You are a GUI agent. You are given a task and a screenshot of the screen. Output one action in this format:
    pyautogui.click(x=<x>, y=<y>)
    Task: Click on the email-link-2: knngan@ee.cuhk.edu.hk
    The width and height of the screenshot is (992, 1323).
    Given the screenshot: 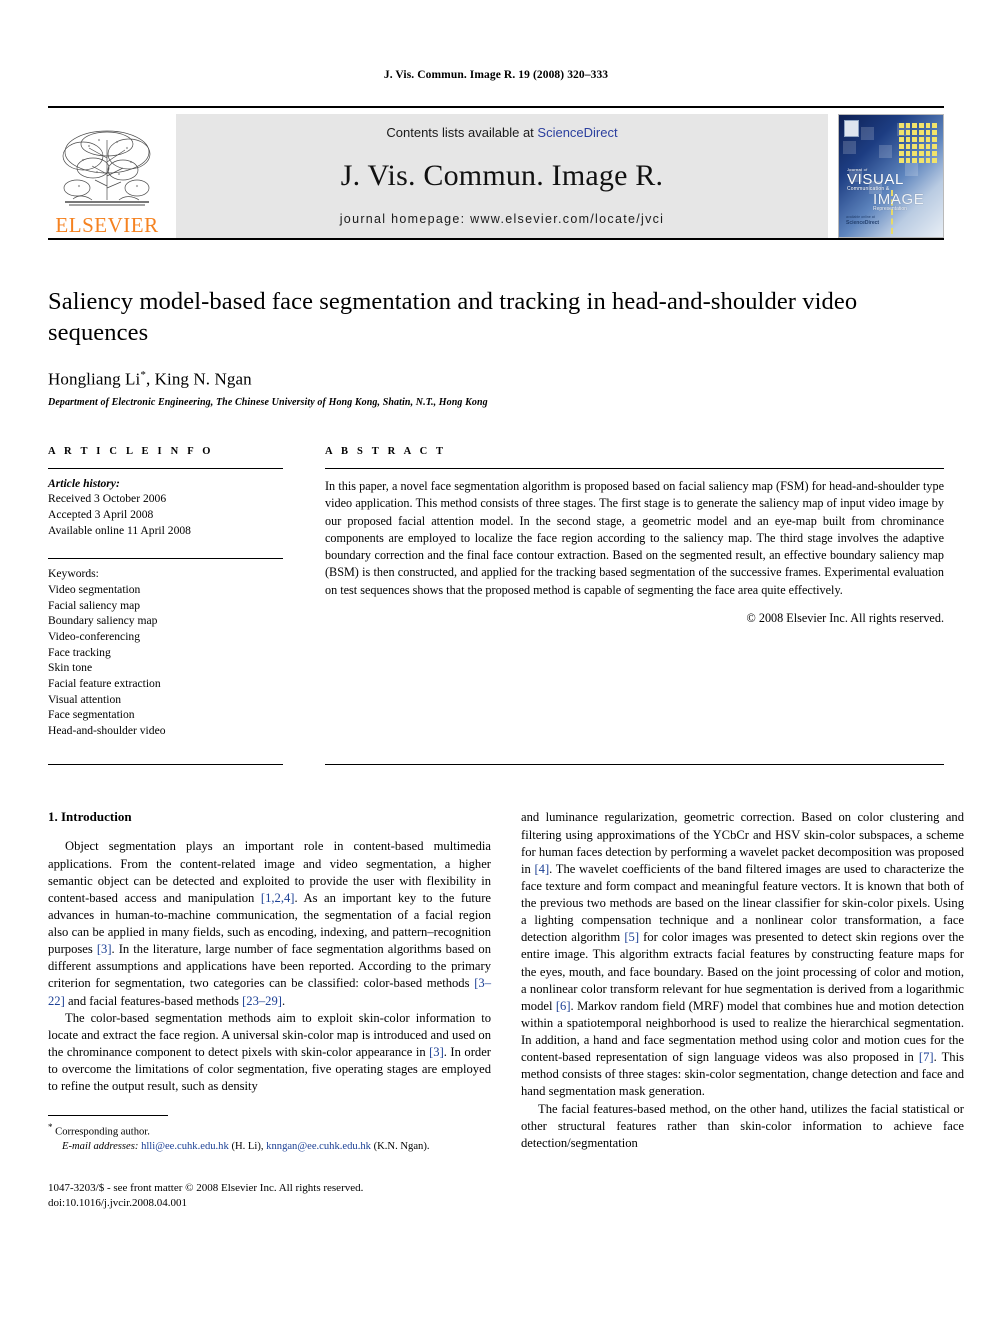 What is the action you would take?
    pyautogui.click(x=318, y=1146)
    